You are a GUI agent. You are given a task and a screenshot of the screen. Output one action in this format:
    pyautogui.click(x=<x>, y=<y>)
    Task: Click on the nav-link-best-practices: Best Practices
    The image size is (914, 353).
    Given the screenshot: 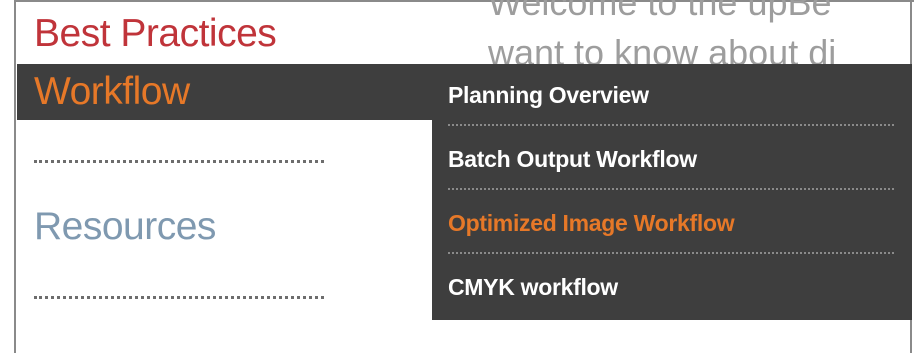 What is the action you would take?
    pyautogui.click(x=155, y=34)
    